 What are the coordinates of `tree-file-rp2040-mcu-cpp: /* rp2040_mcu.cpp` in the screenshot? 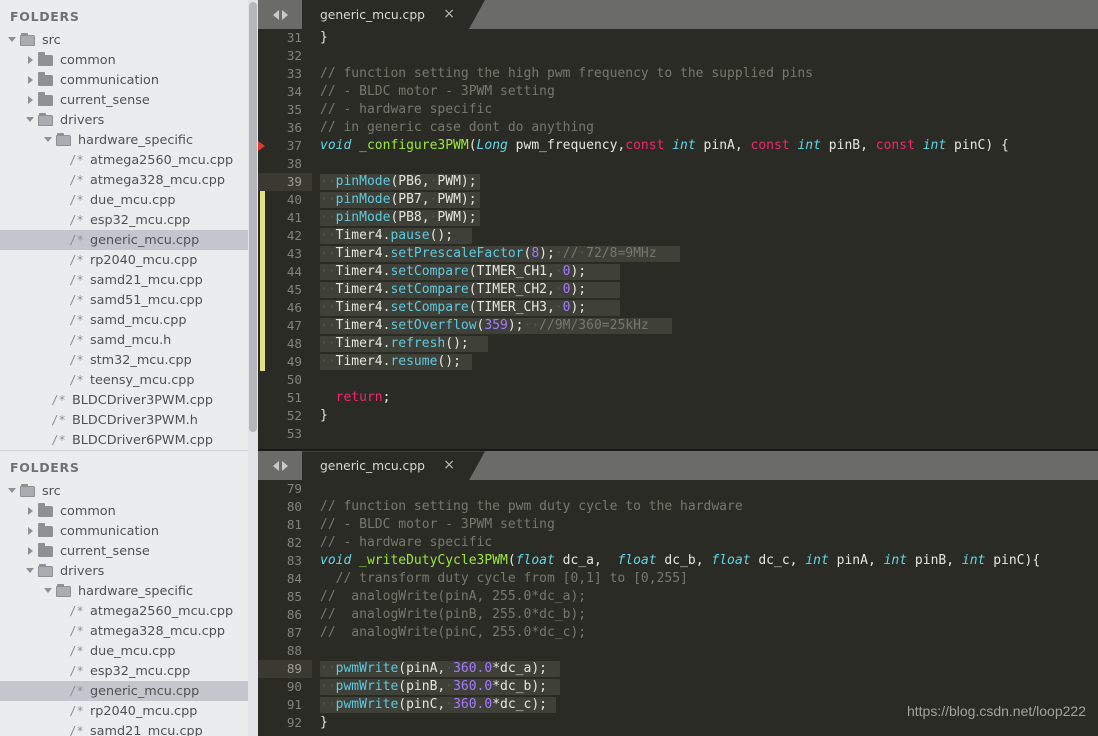 It's located at (124, 260).